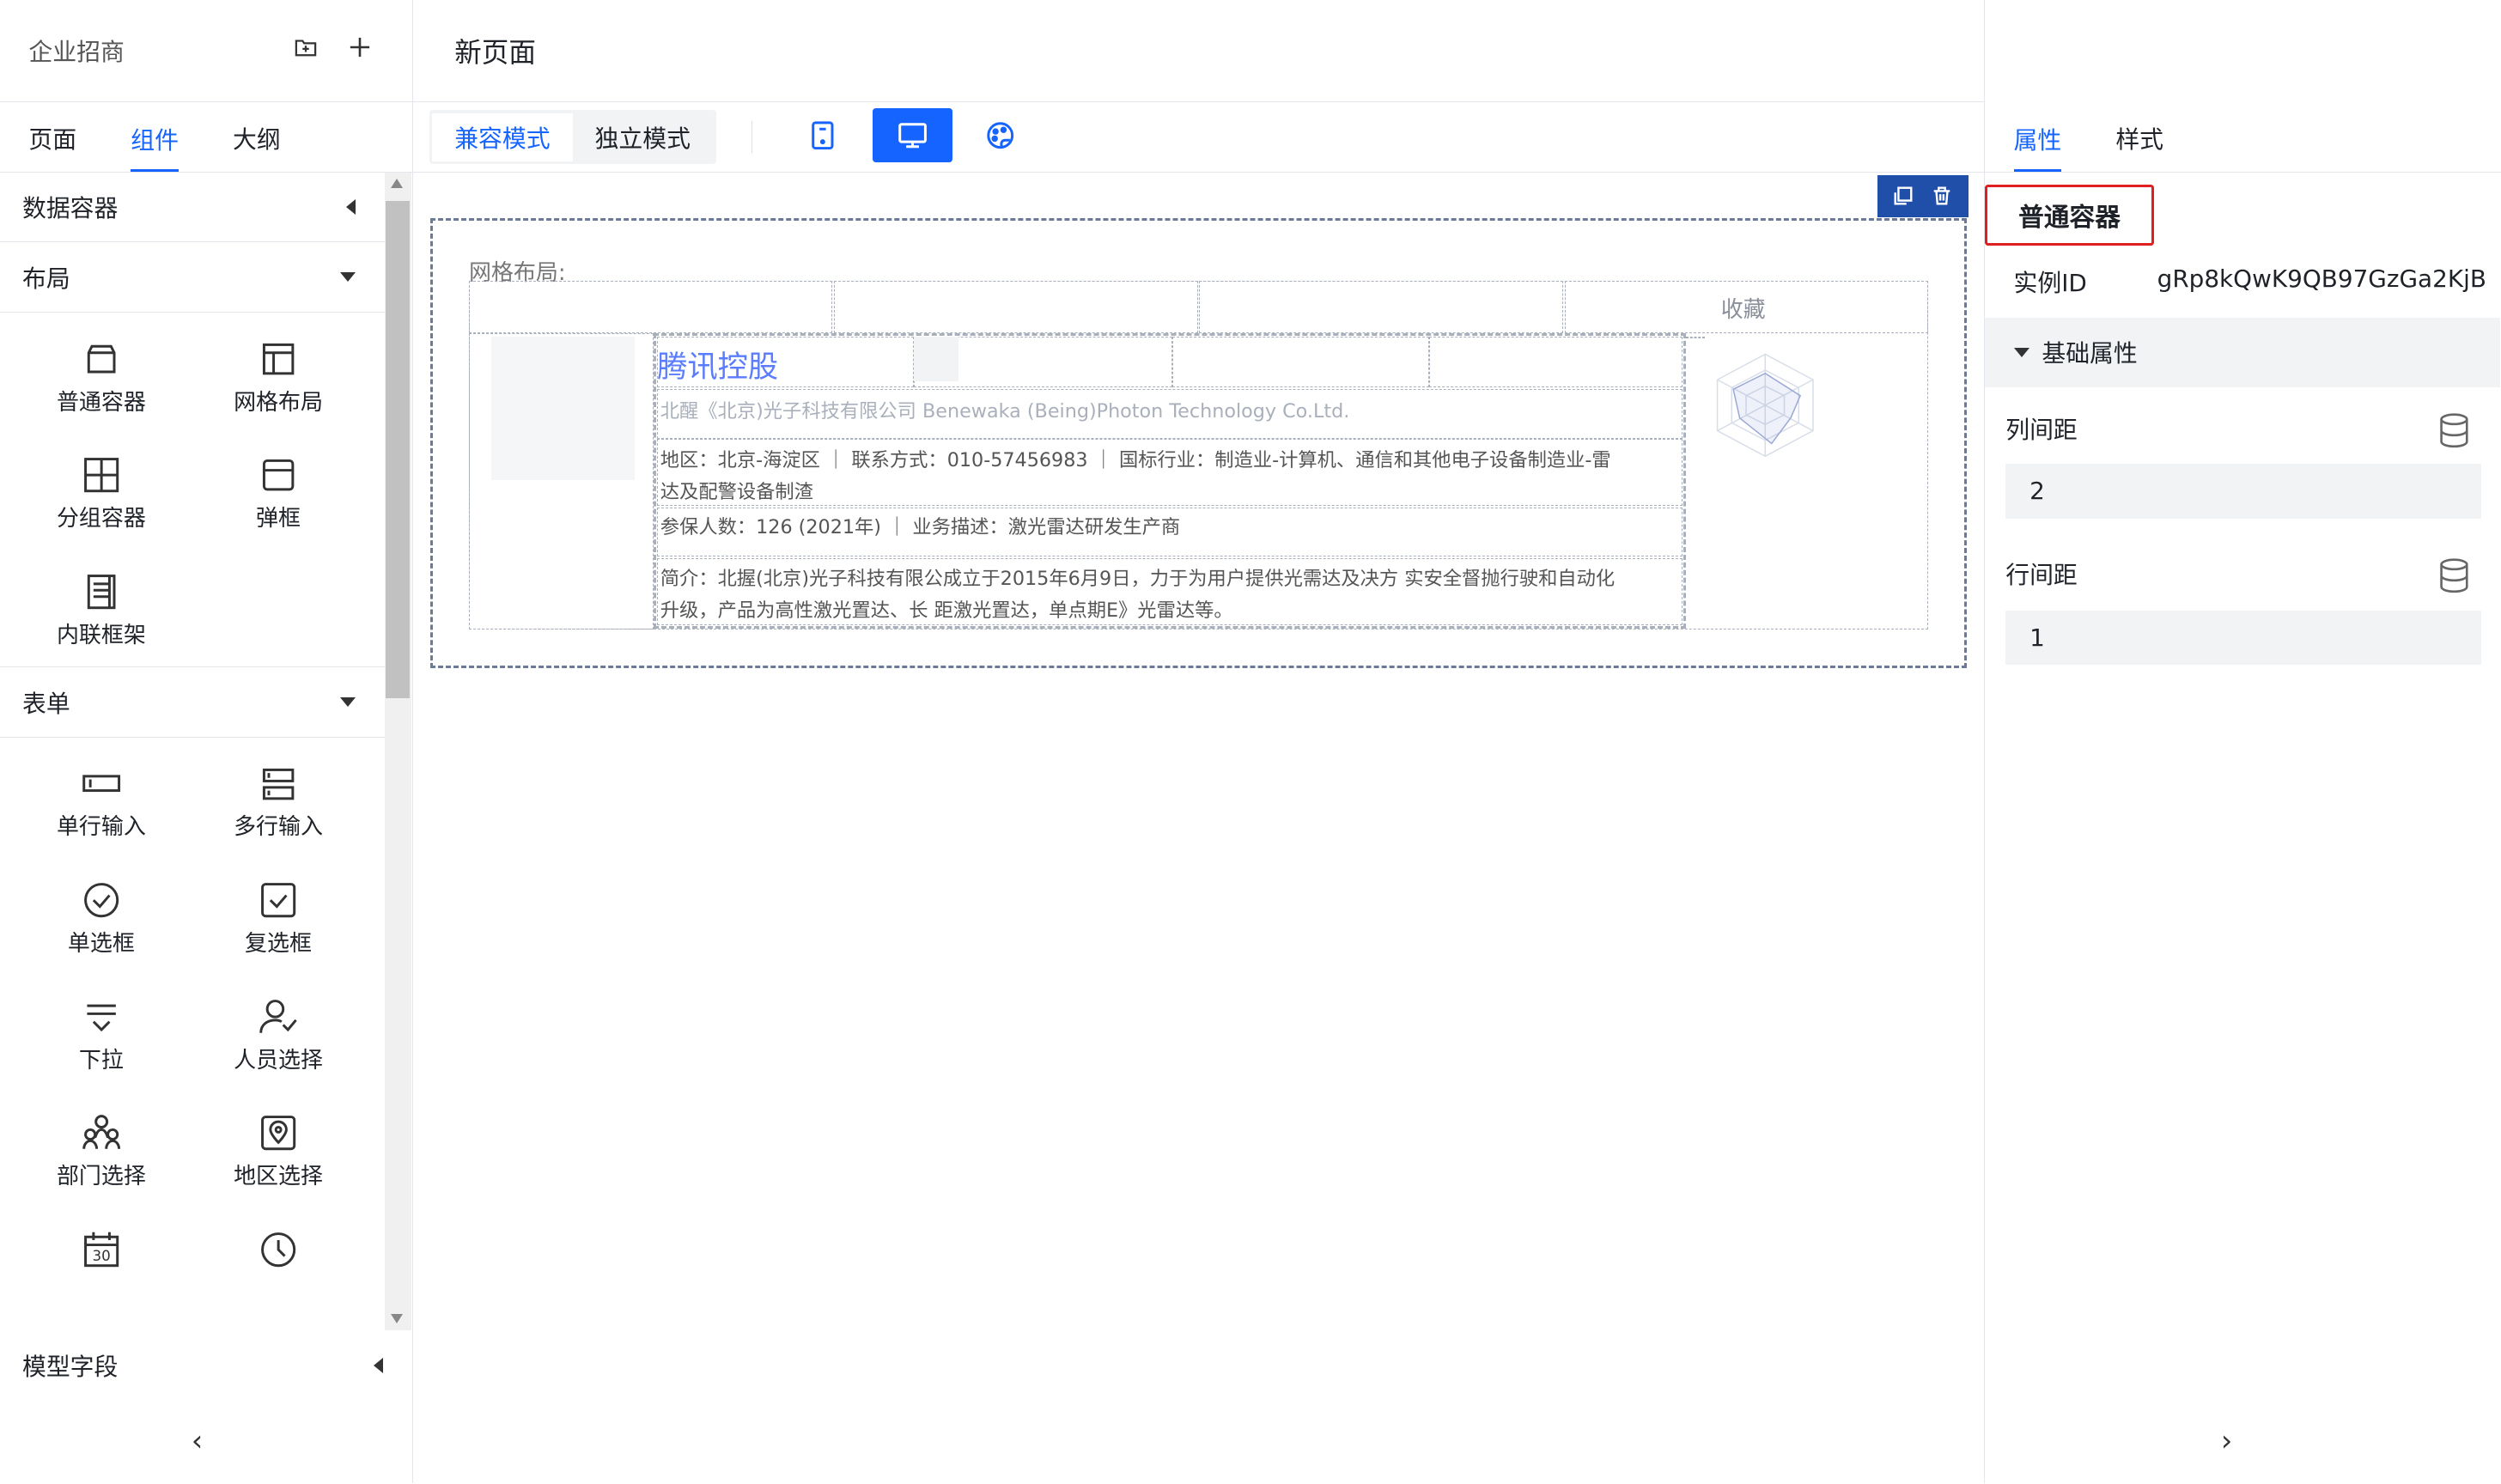 This screenshot has width=2501, height=1484. What do you see at coordinates (101, 1018) in the screenshot?
I see `dropdown-icon` at bounding box center [101, 1018].